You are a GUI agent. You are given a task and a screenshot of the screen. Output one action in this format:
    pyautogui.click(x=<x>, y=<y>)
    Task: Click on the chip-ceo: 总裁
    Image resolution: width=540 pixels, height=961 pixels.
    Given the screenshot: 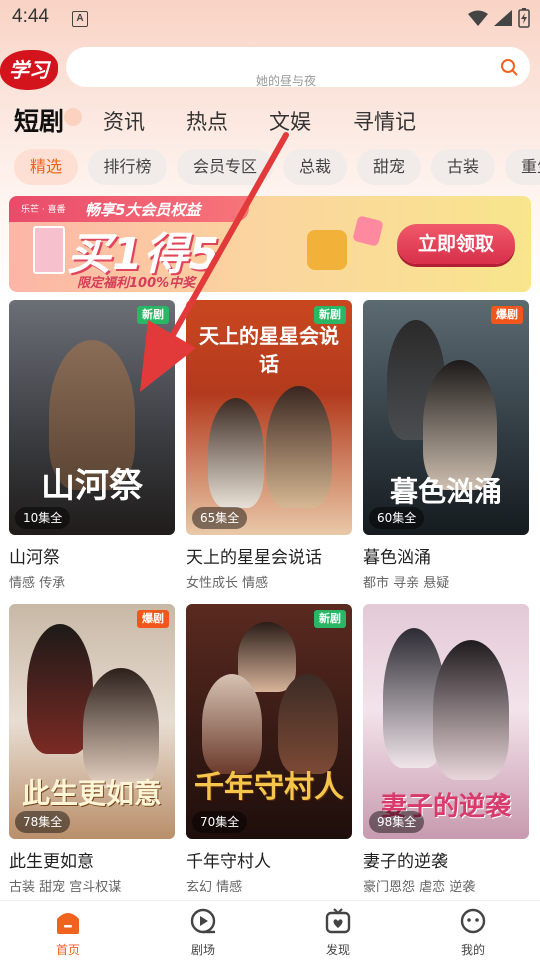 What is the action you would take?
    pyautogui.click(x=315, y=167)
    